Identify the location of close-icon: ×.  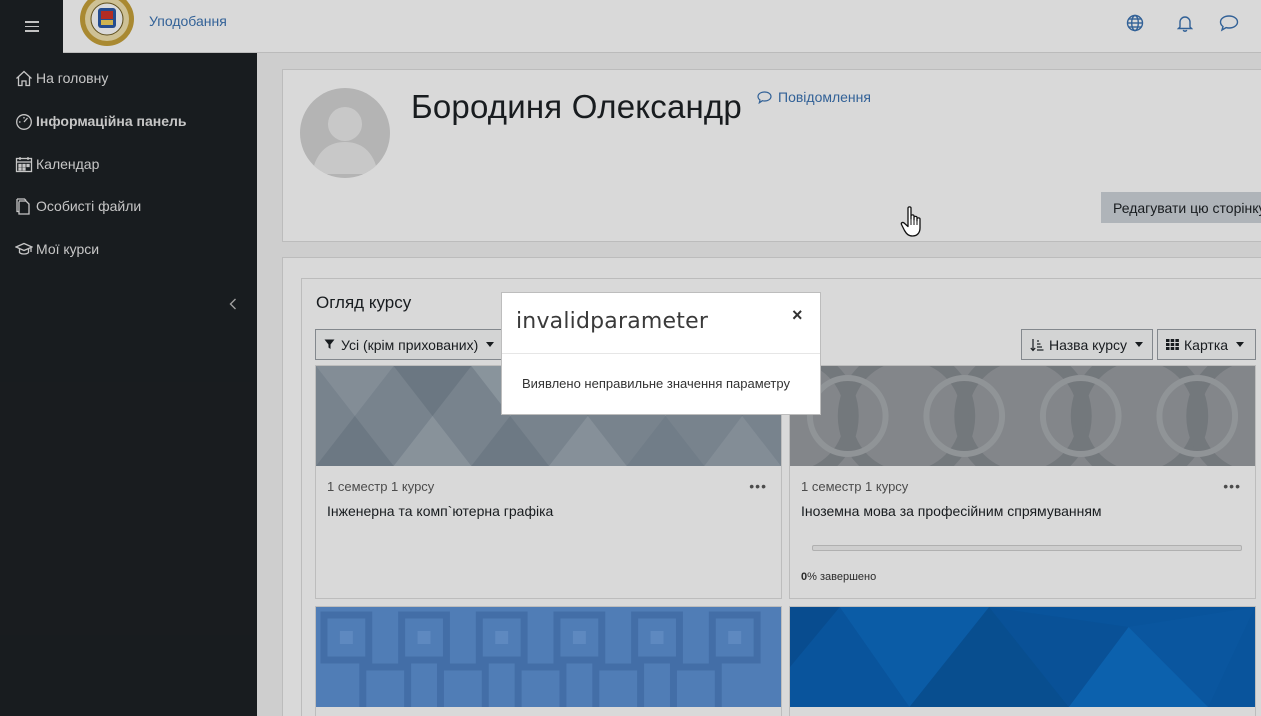
(797, 315).